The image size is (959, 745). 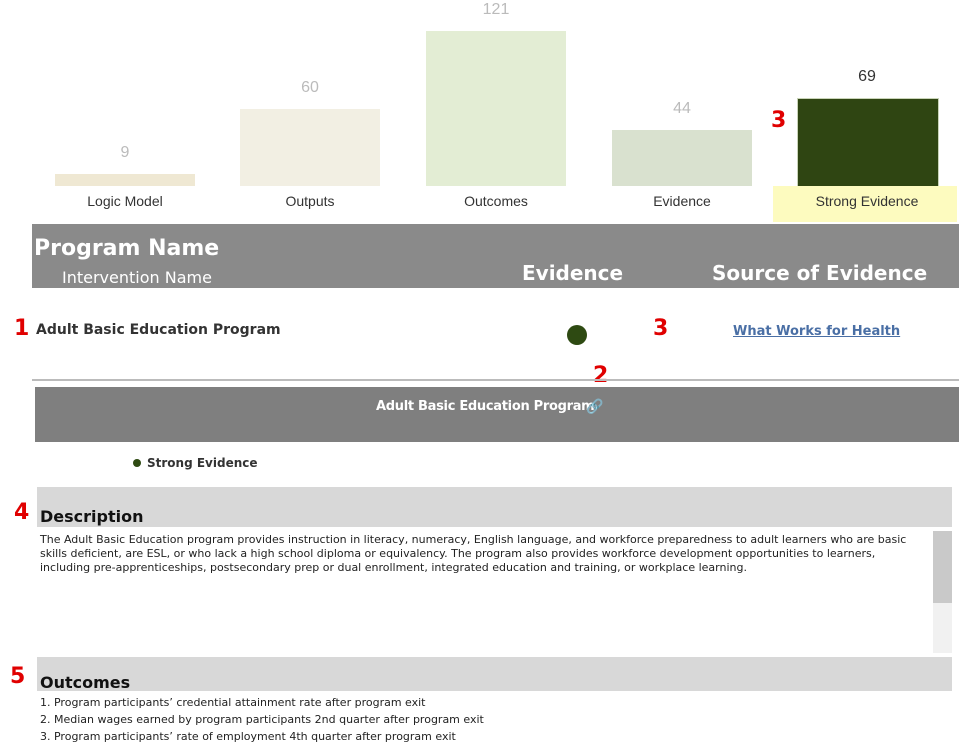 I want to click on bar-outcomes, so click(x=496, y=108).